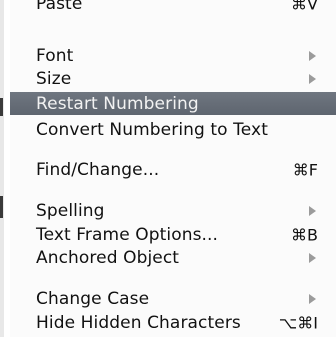 This screenshot has width=336, height=337. I want to click on menu-item-label: Font, so click(55, 56).